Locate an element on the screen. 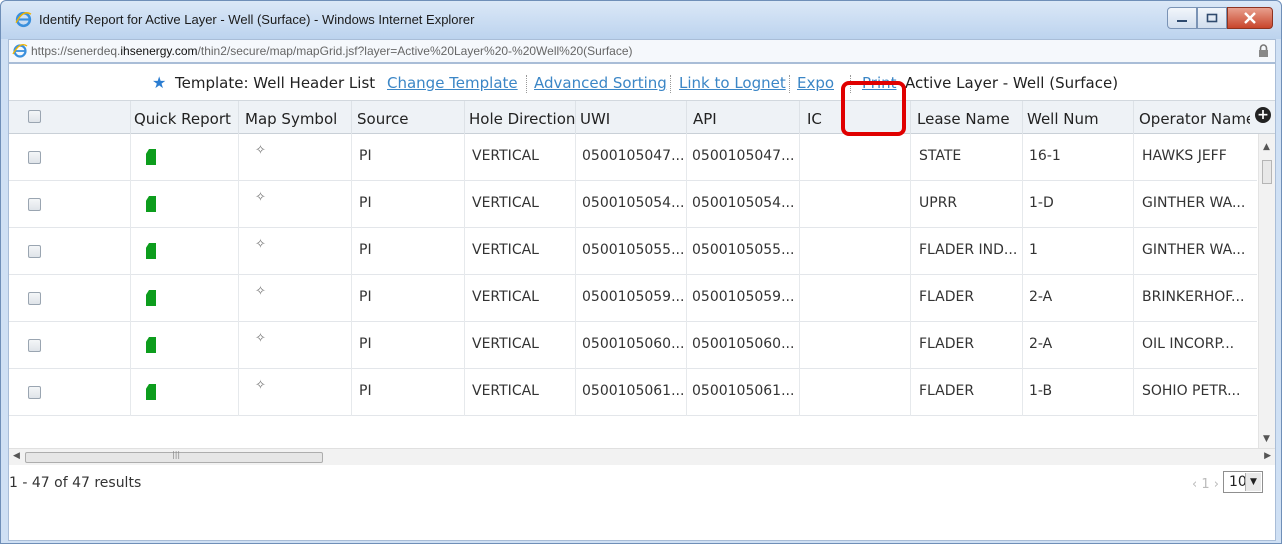 This screenshot has height=544, width=1282. column-header-ic: IC is located at coordinates (814, 119).